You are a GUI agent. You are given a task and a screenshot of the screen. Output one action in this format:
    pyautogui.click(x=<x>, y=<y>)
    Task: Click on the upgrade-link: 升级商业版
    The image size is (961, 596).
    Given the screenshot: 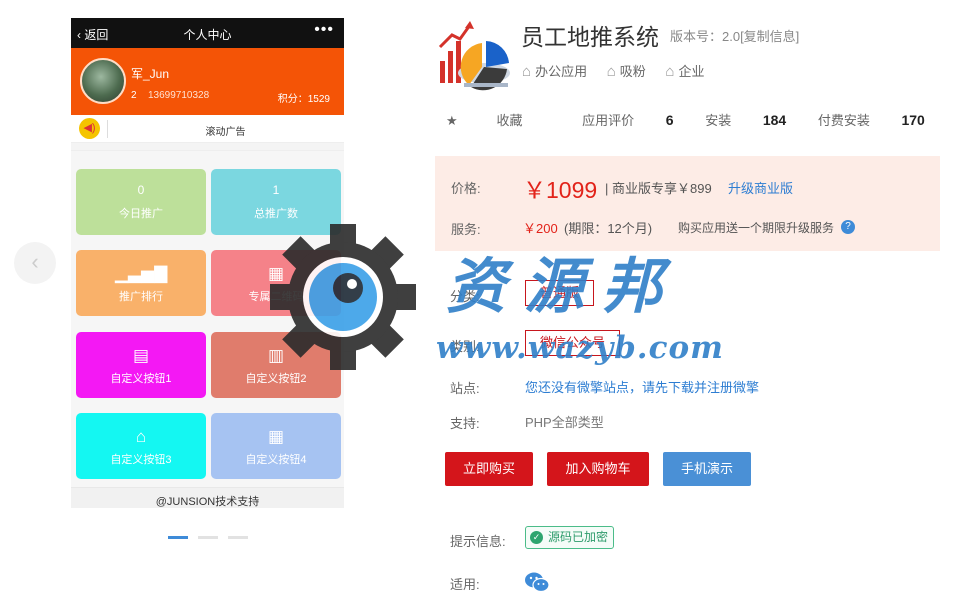 What is the action you would take?
    pyautogui.click(x=760, y=187)
    